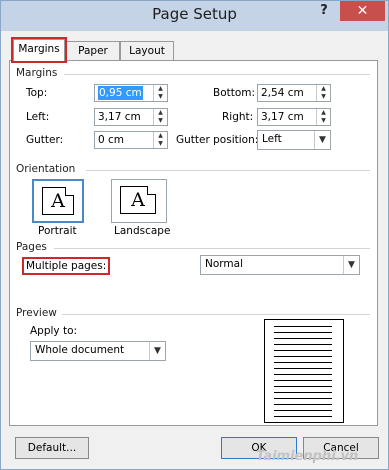 This screenshot has height=470, width=389. Describe the element at coordinates (194, 50) in the screenshot. I see `tab-strip: Margins Paper Layout` at that location.